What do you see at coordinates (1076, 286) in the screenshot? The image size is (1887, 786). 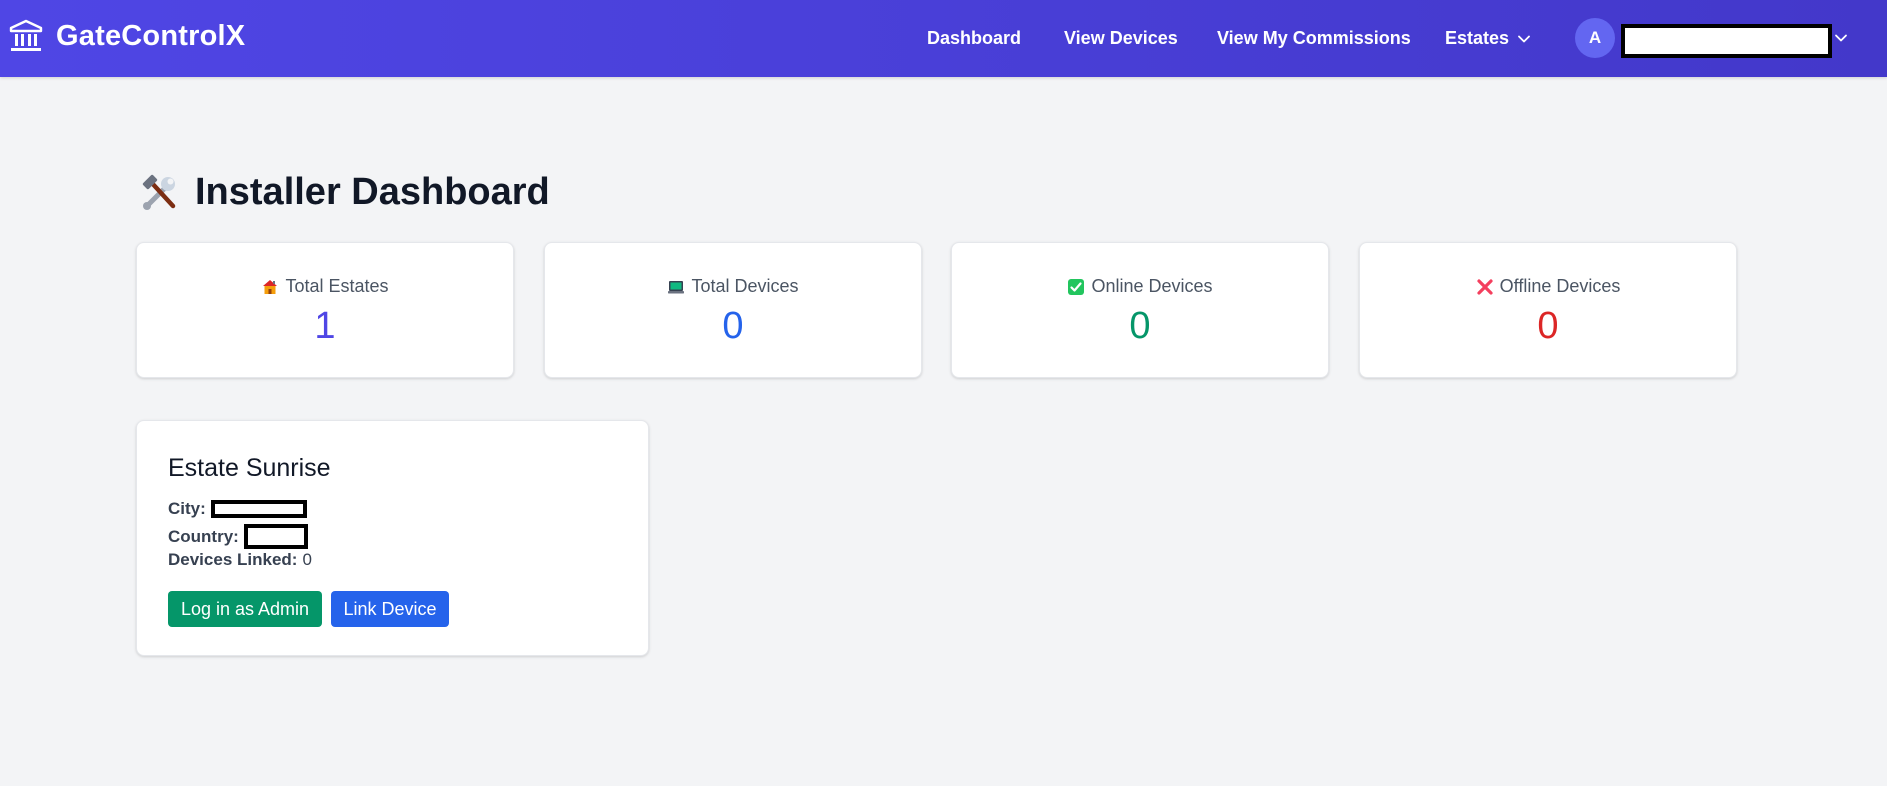 I see `check-box-icon` at bounding box center [1076, 286].